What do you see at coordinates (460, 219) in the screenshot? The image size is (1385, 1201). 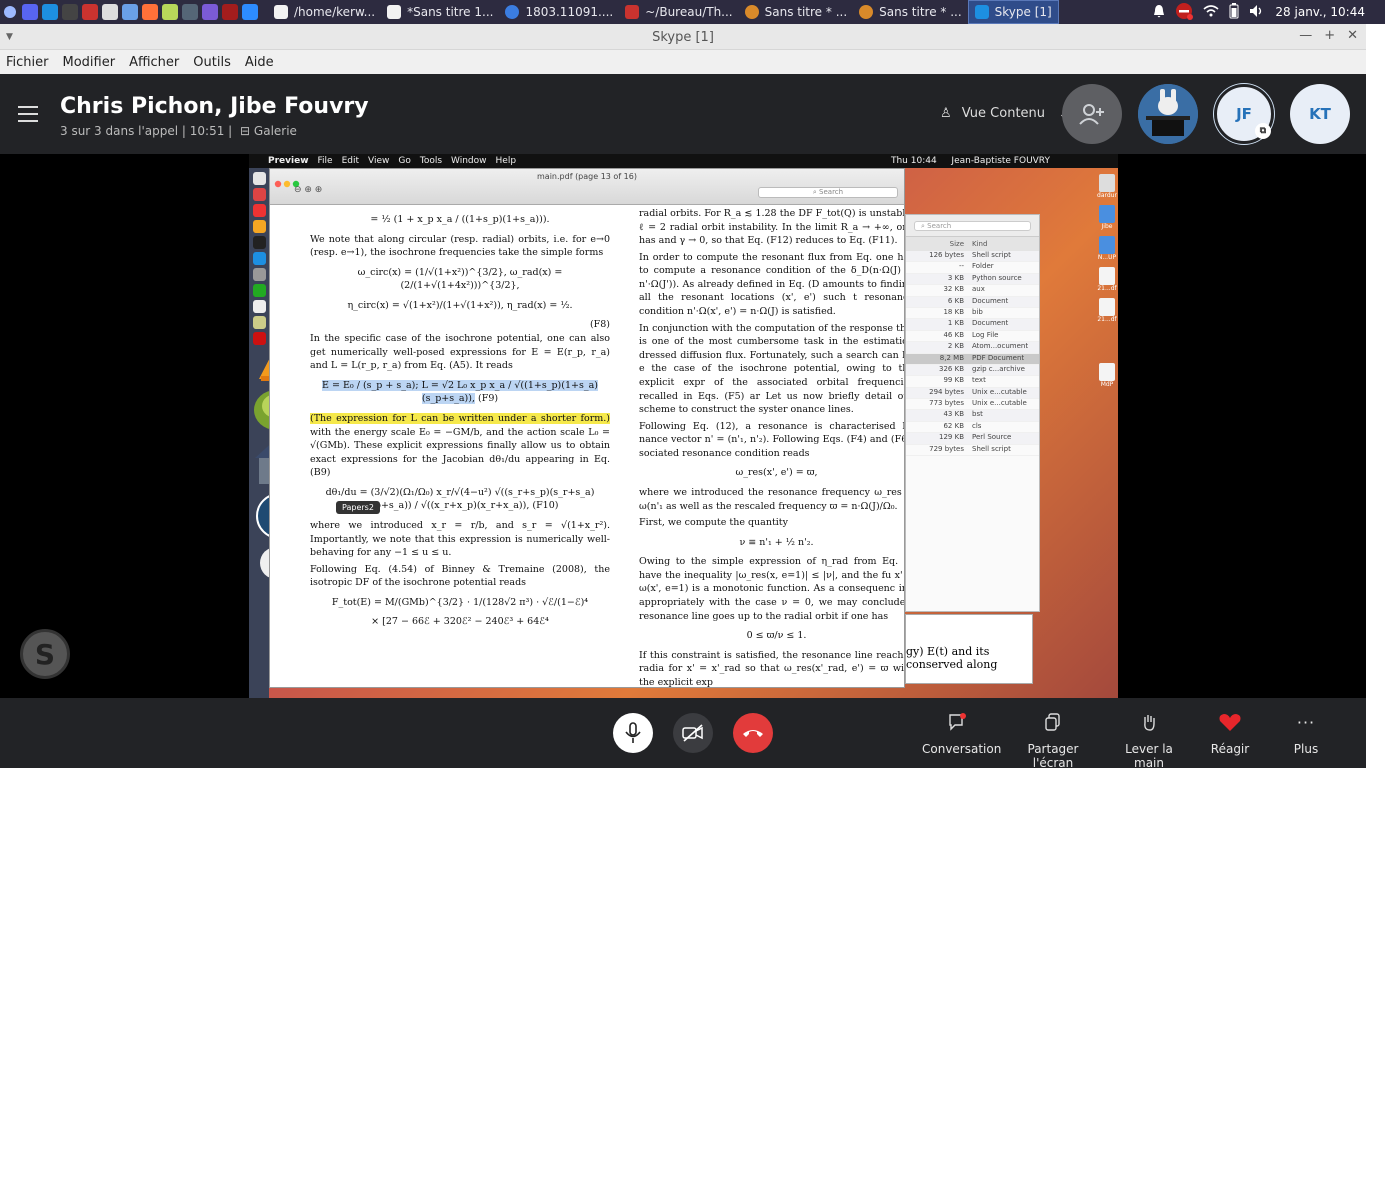 I see `equation: = ½ (1 + x_p x_a / ((1+s_p)(1+s_a))).` at bounding box center [460, 219].